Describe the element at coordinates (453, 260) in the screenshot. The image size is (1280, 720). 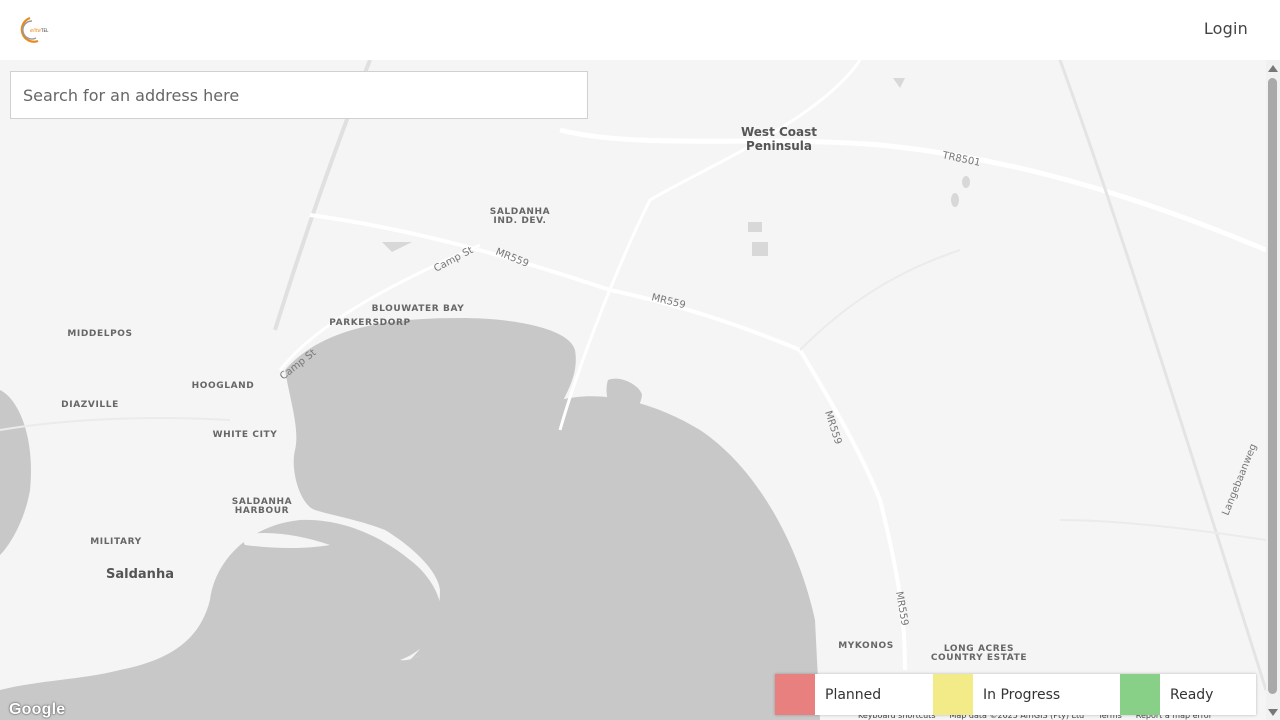
I see `map-label-camp-st: Camp St` at that location.